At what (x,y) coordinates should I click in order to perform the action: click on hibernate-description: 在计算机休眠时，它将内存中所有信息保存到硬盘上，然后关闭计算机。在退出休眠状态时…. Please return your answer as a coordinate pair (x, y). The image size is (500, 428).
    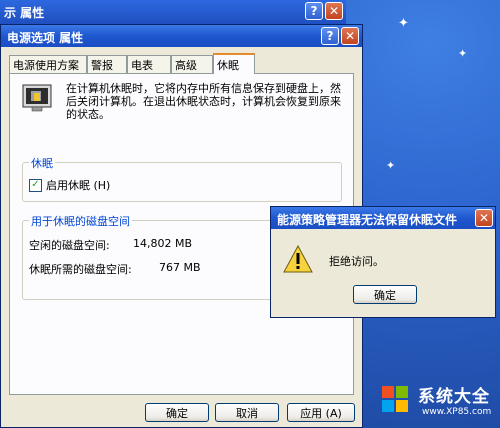
    Looking at the image, I should click on (203, 101).